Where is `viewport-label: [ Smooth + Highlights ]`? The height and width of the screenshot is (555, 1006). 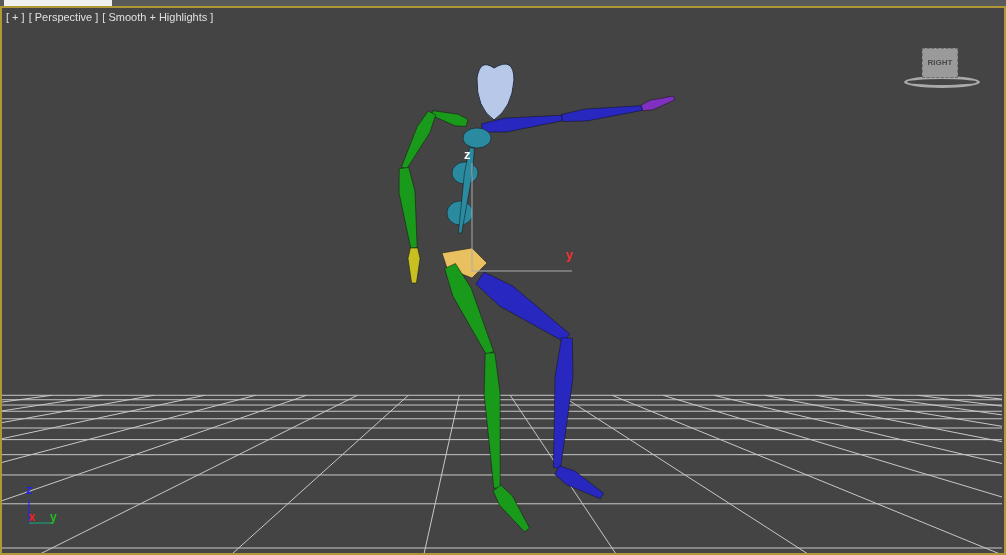 viewport-label: [ Smooth + Highlights ] is located at coordinates (158, 17).